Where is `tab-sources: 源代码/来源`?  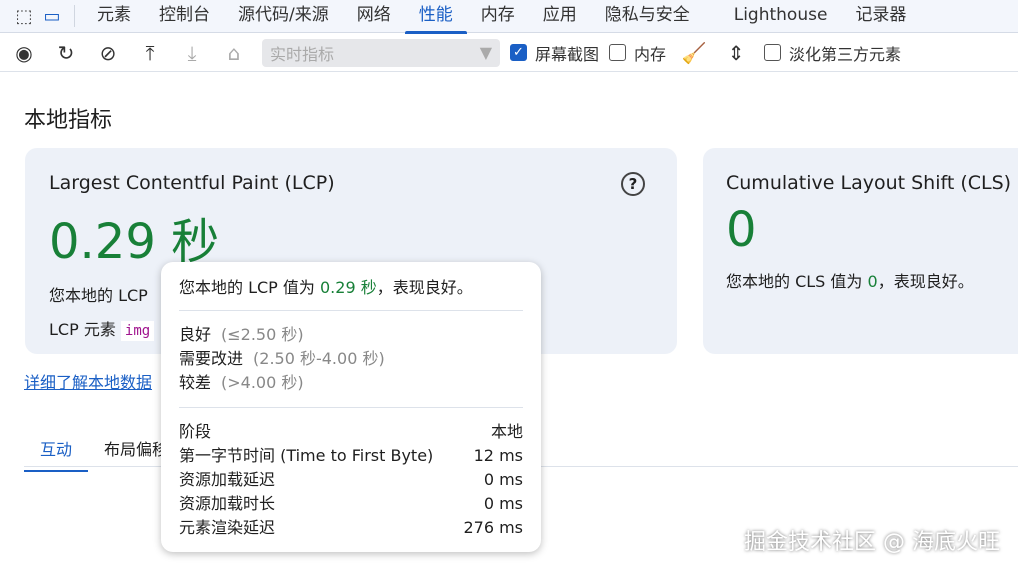
tab-sources: 源代码/来源 is located at coordinates (283, 16).